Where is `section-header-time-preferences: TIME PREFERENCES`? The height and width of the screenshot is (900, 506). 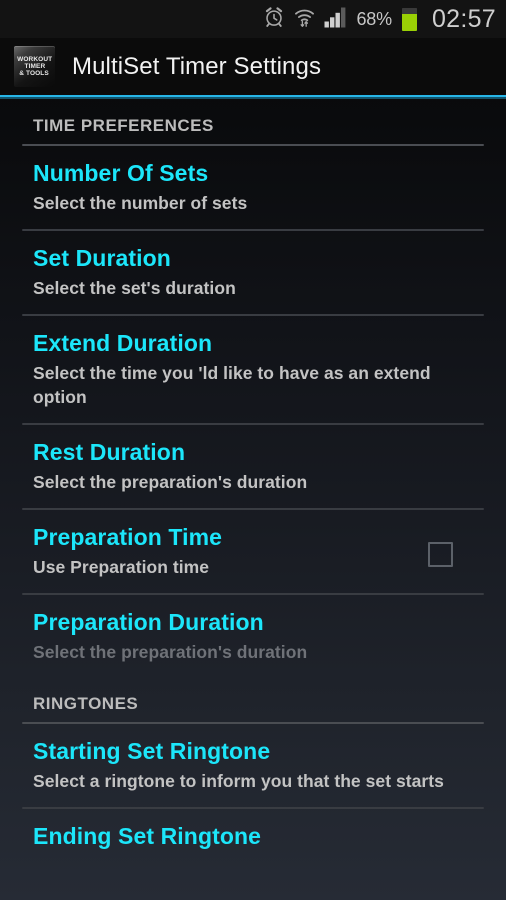 section-header-time-preferences: TIME PREFERENCES is located at coordinates (253, 122).